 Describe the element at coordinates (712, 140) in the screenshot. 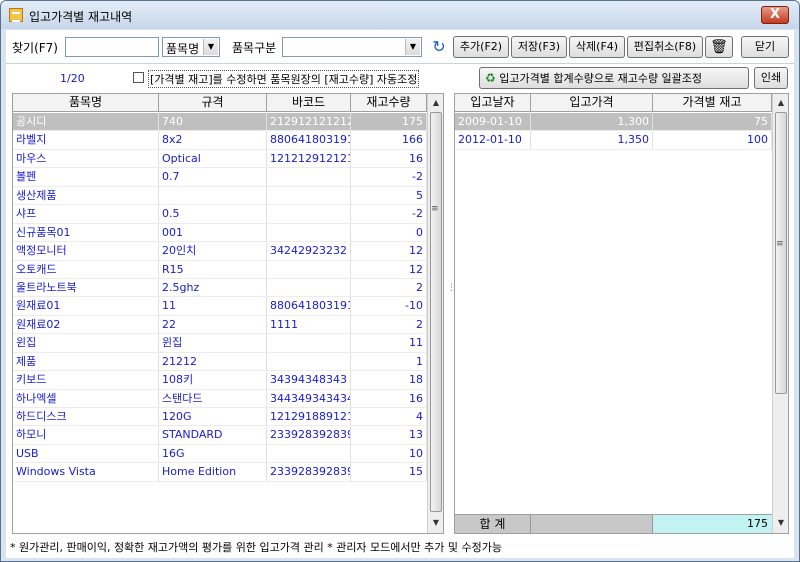

I see `cell-price-stock: 100` at that location.